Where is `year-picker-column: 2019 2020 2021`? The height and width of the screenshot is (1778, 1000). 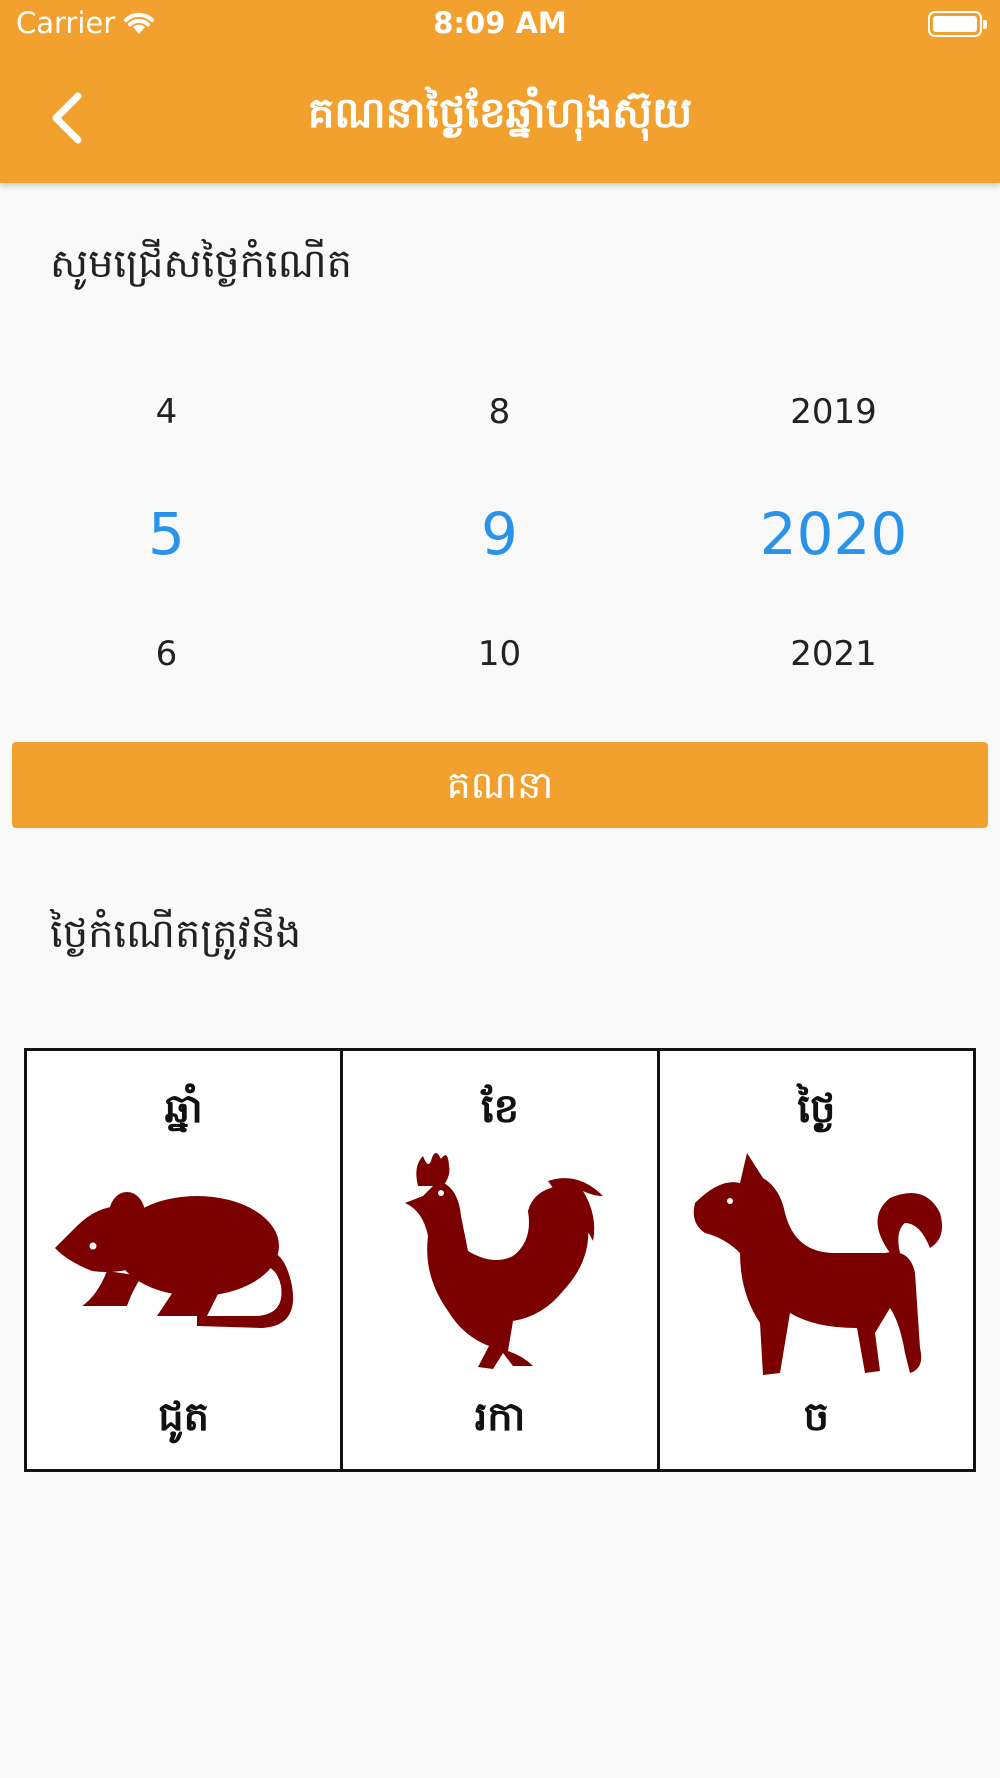
year-picker-column: 2019 2020 2021 is located at coordinates (833, 525).